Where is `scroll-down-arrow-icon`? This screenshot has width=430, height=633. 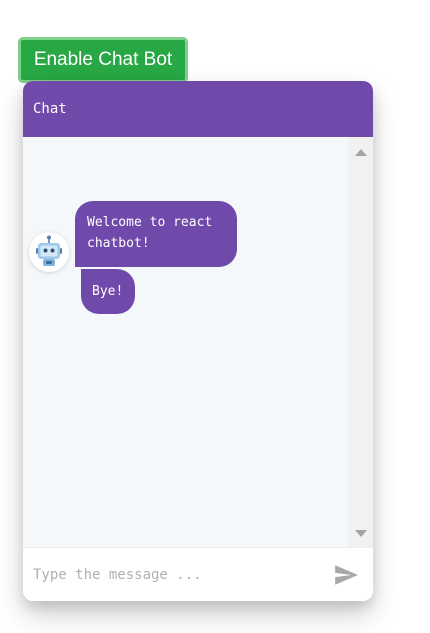 scroll-down-arrow-icon is located at coordinates (361, 533).